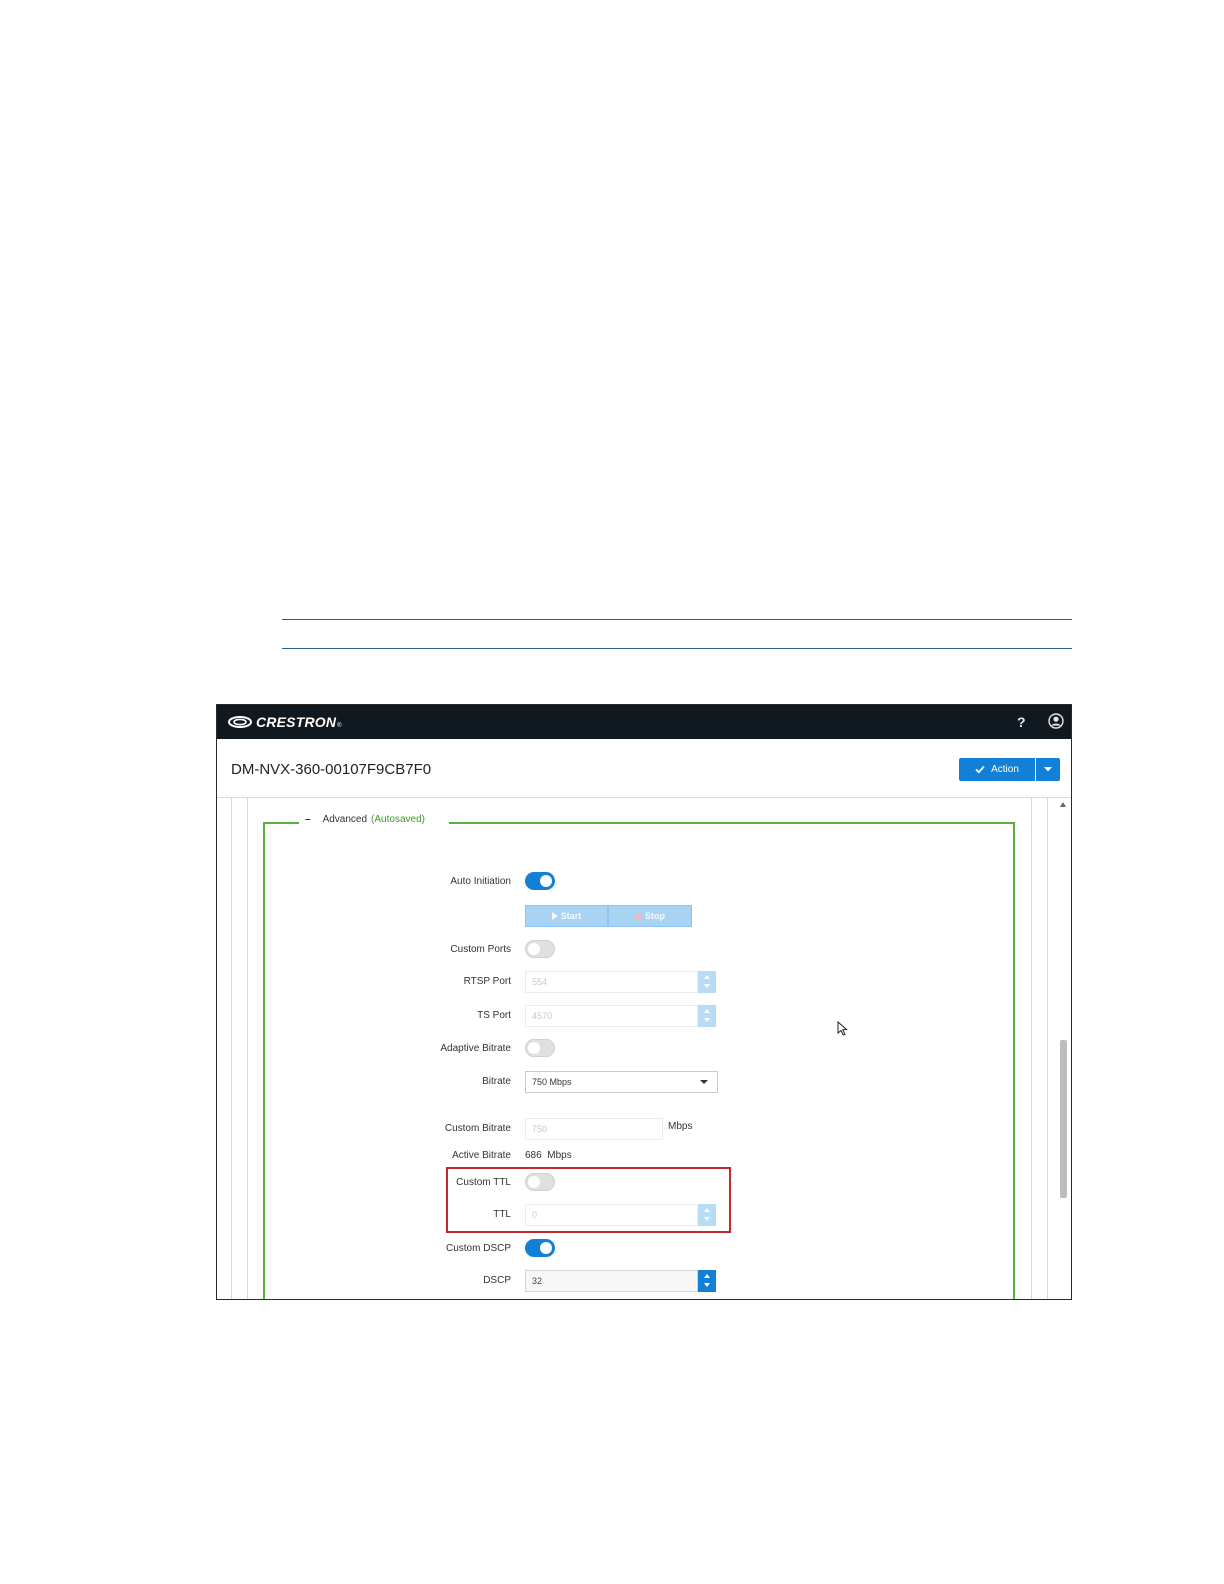 This screenshot has width=1224, height=1584. I want to click on stop-button: Stop, so click(650, 916).